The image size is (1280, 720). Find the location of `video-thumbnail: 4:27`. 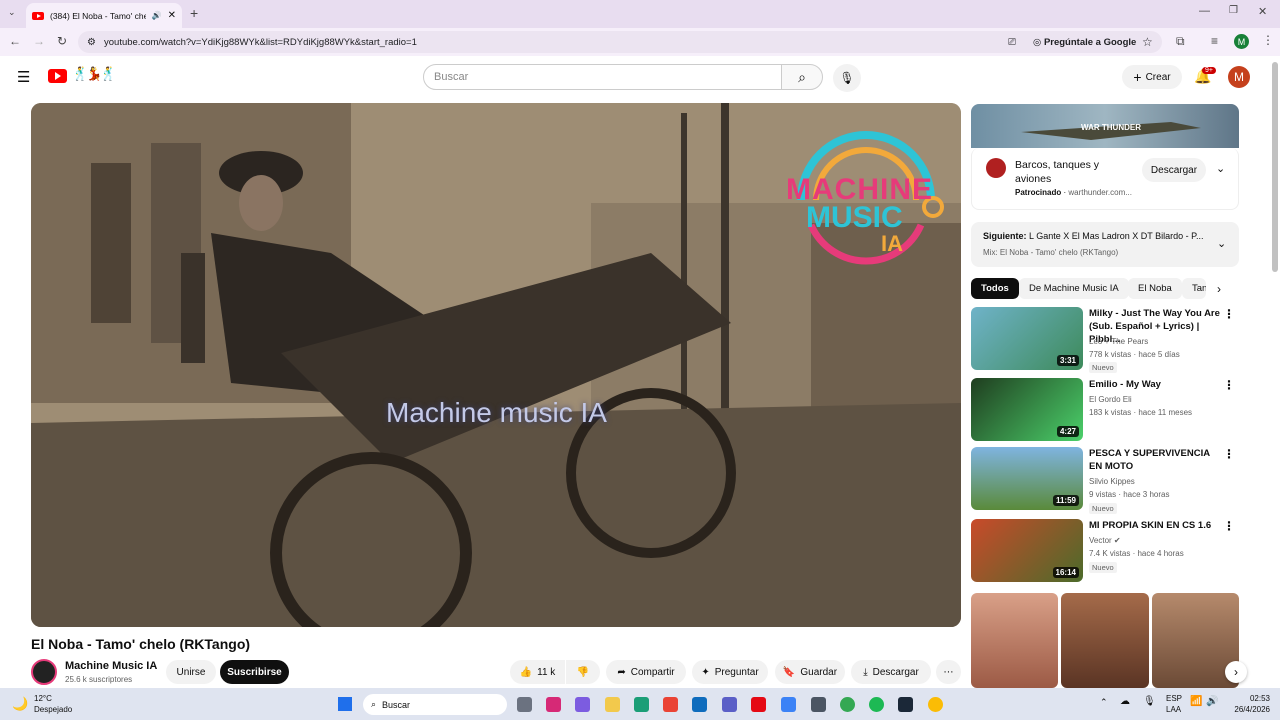

video-thumbnail: 4:27 is located at coordinates (1027, 409).